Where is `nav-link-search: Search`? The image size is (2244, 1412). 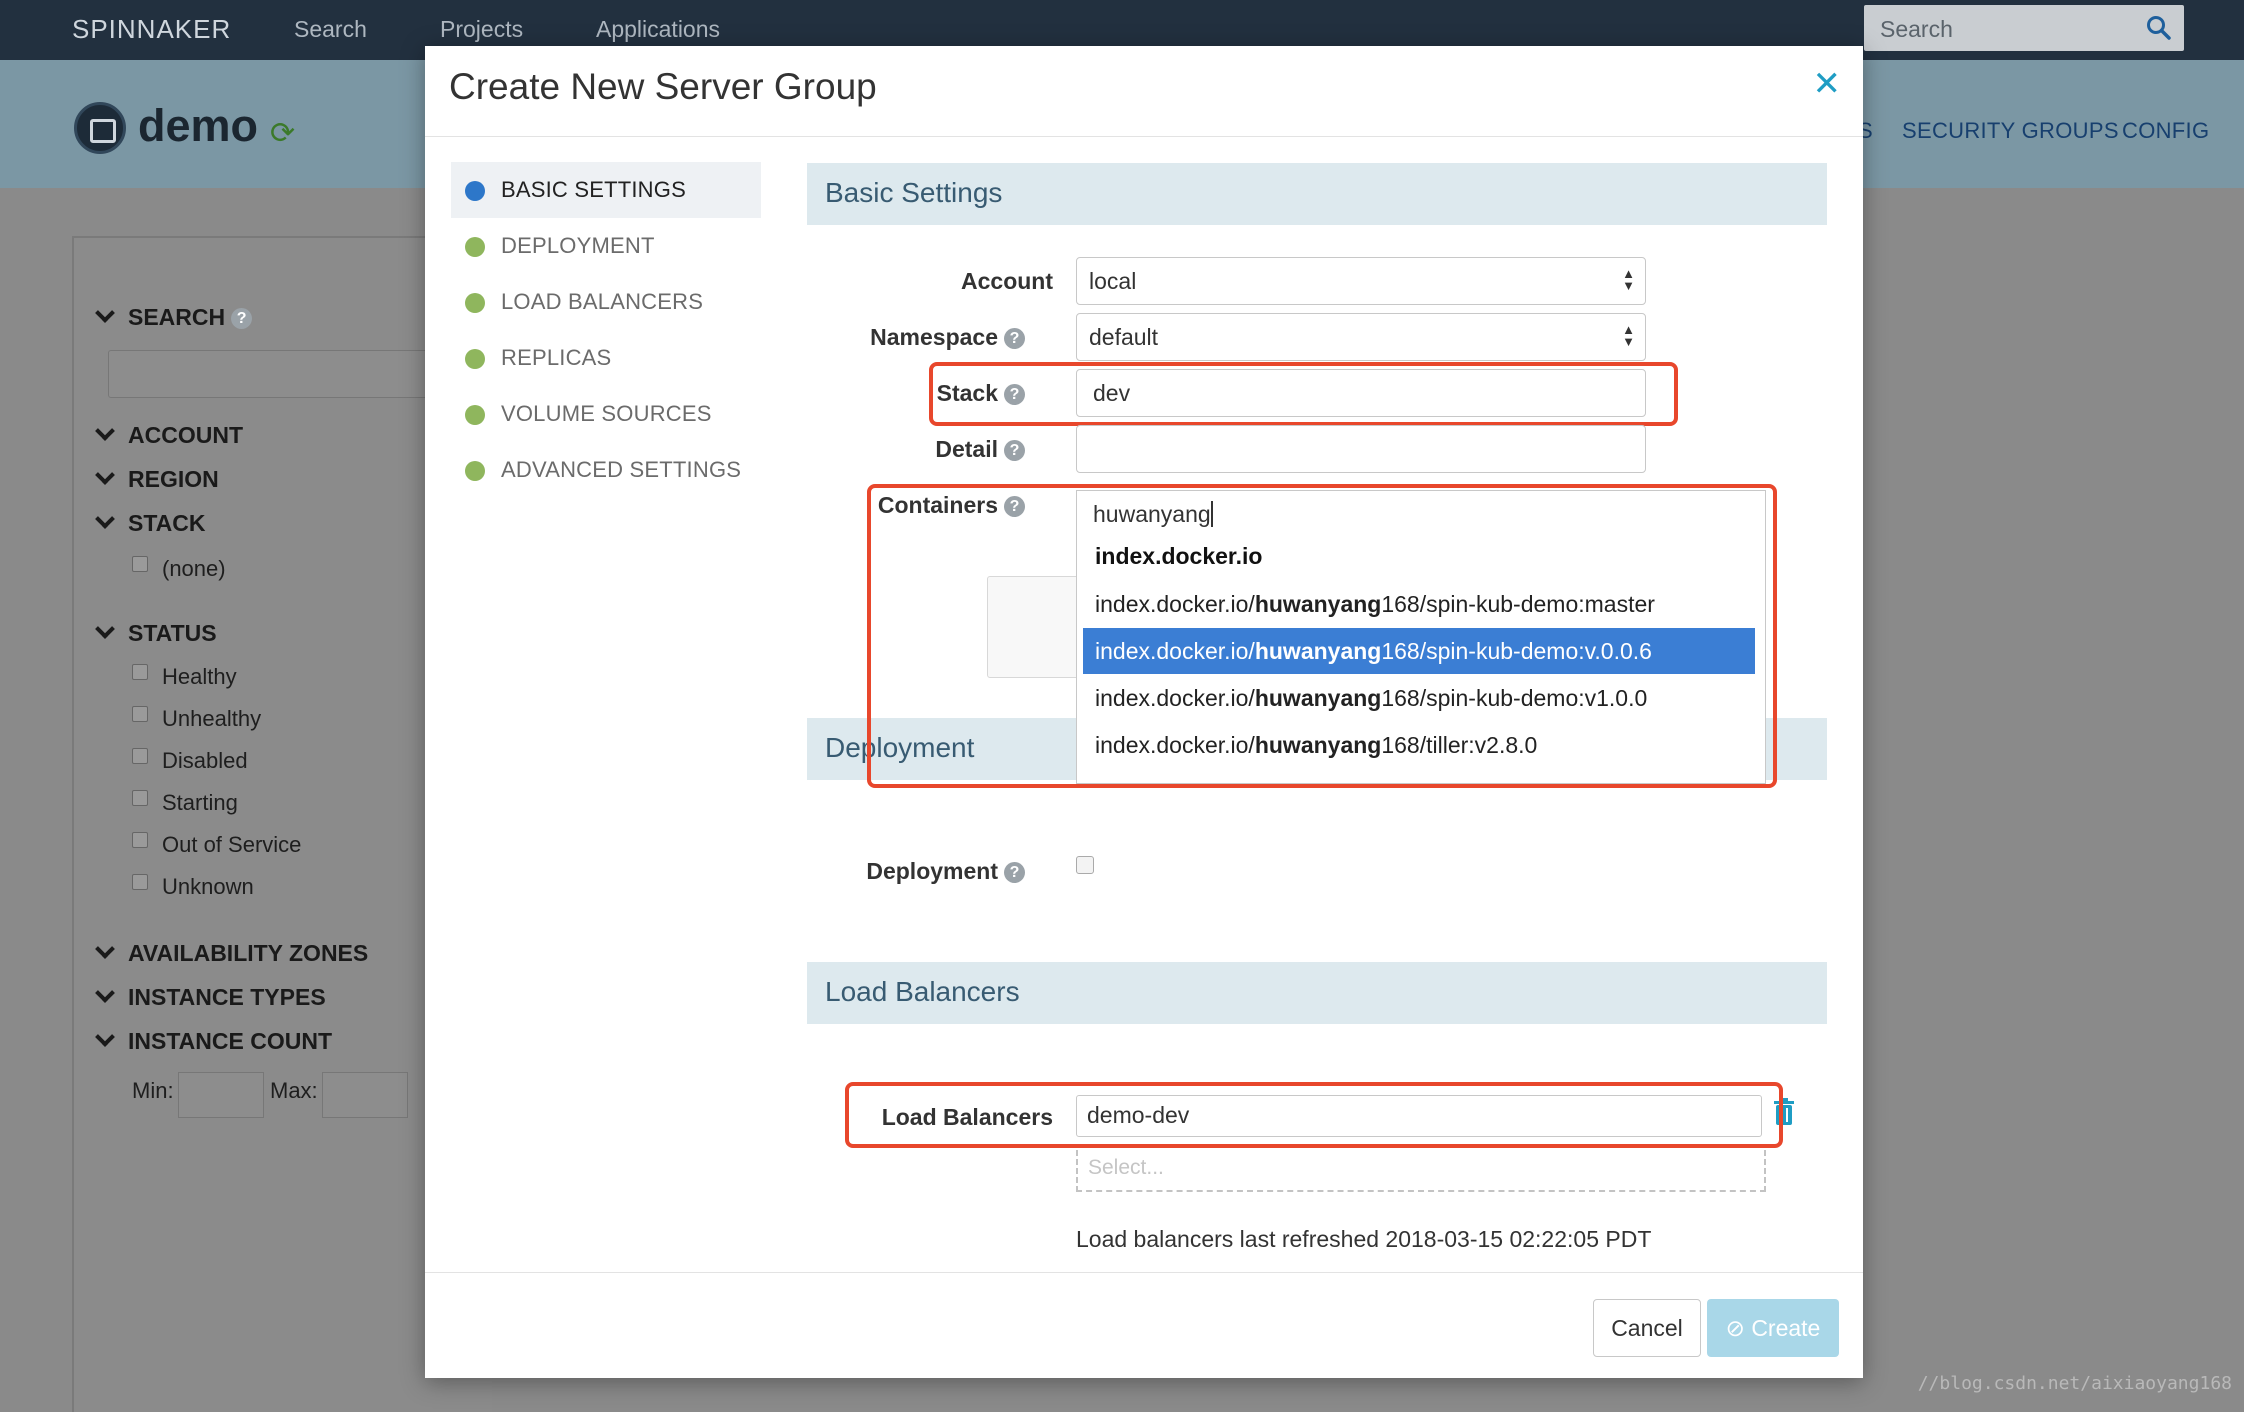
nav-link-search: Search is located at coordinates (330, 29).